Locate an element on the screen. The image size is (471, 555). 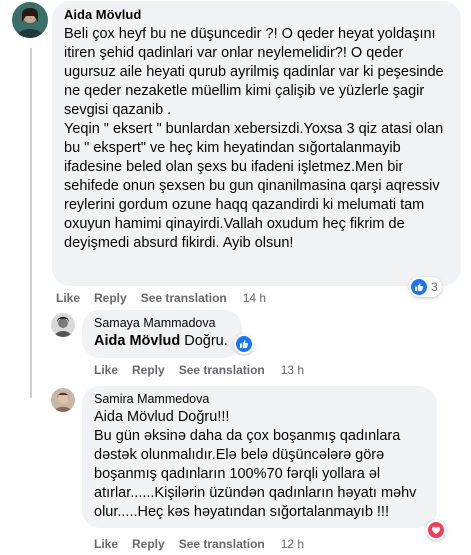
timestamp: 13 h is located at coordinates (292, 370).